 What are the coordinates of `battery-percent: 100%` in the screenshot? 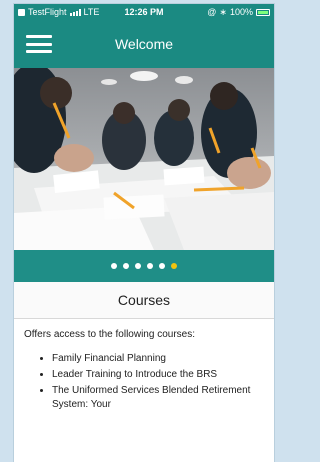 It's located at (241, 12).